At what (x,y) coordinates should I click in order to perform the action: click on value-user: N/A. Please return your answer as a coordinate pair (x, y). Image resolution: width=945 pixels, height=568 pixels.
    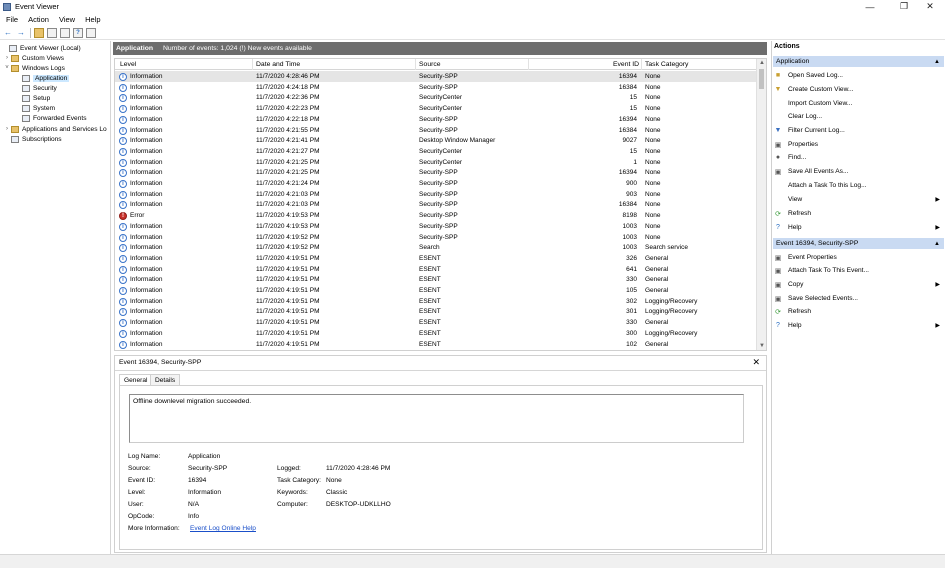
    Looking at the image, I should click on (193, 504).